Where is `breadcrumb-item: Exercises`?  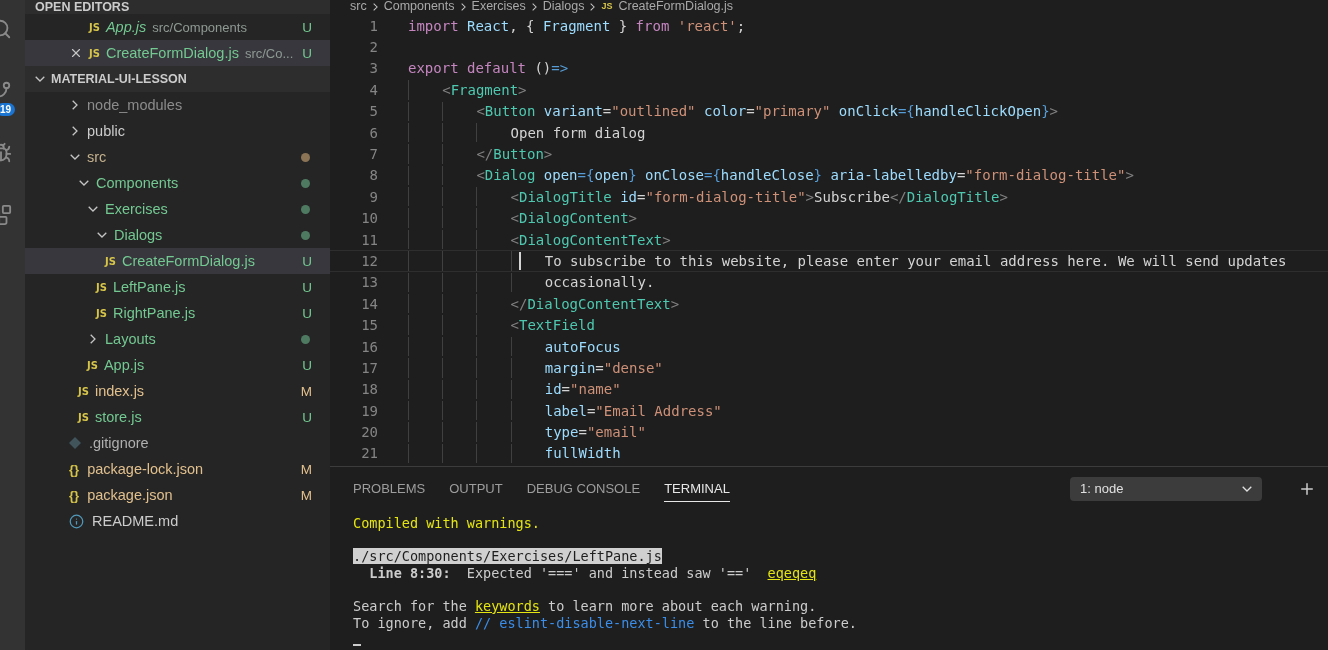 breadcrumb-item: Exercises is located at coordinates (498, 6).